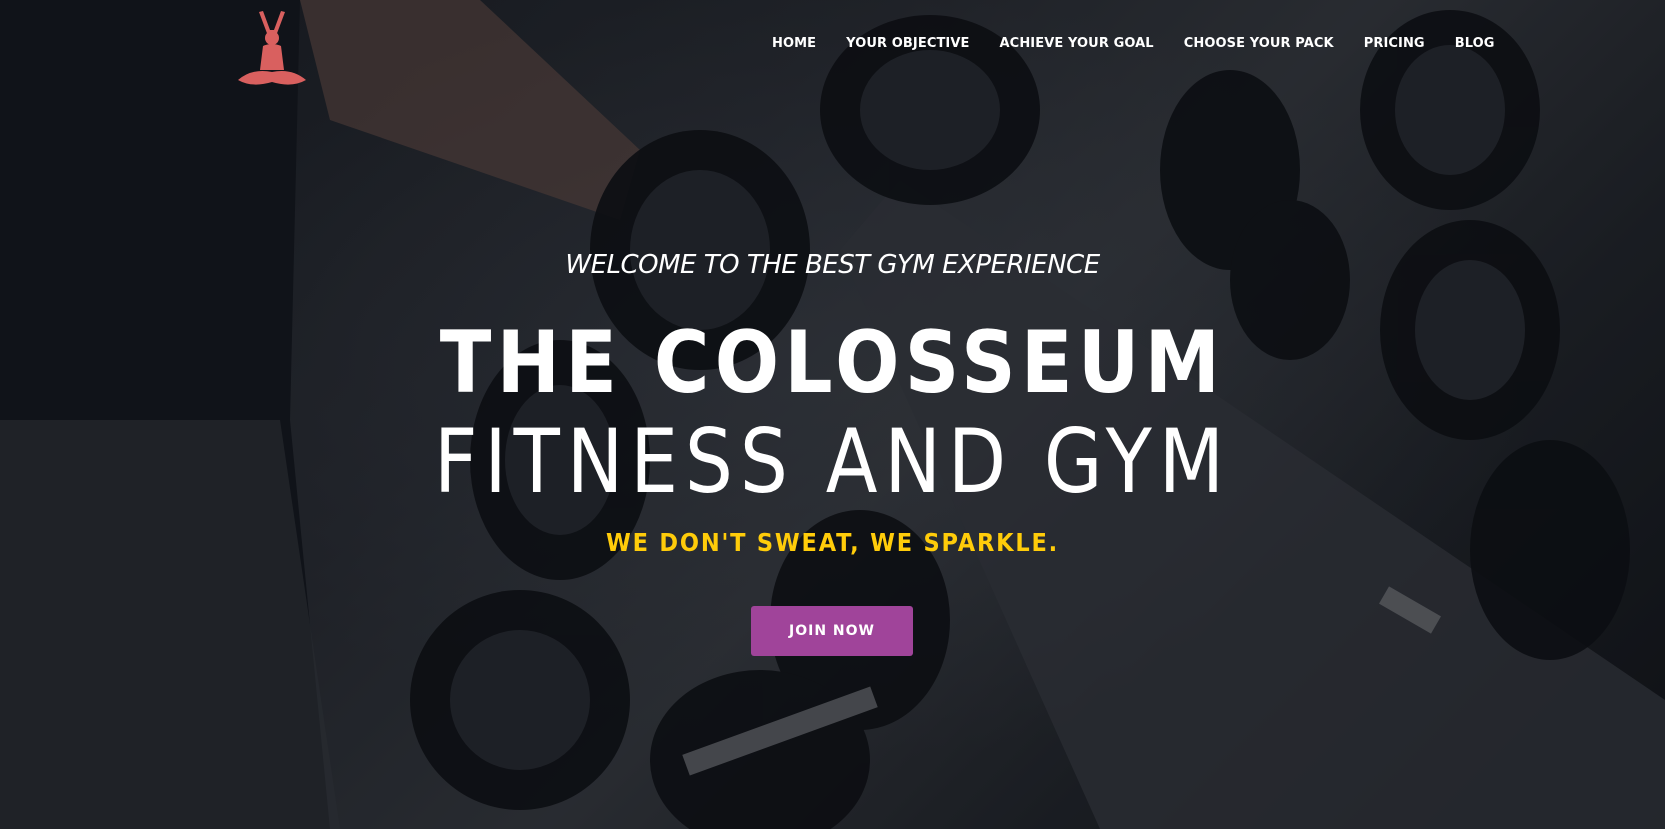  Describe the element at coordinates (832, 265) in the screenshot. I see `hero-welcome-text: WELCOME TO THE BEST GYM EXPERIENCE` at that location.